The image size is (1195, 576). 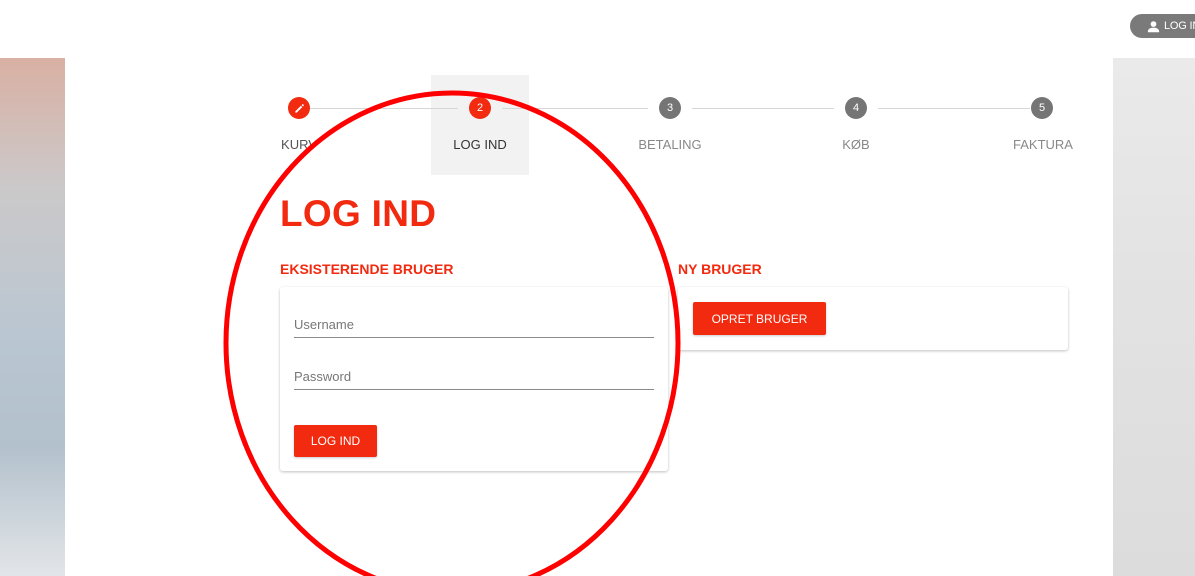 I want to click on background-right-strip, so click(x=1154, y=317).